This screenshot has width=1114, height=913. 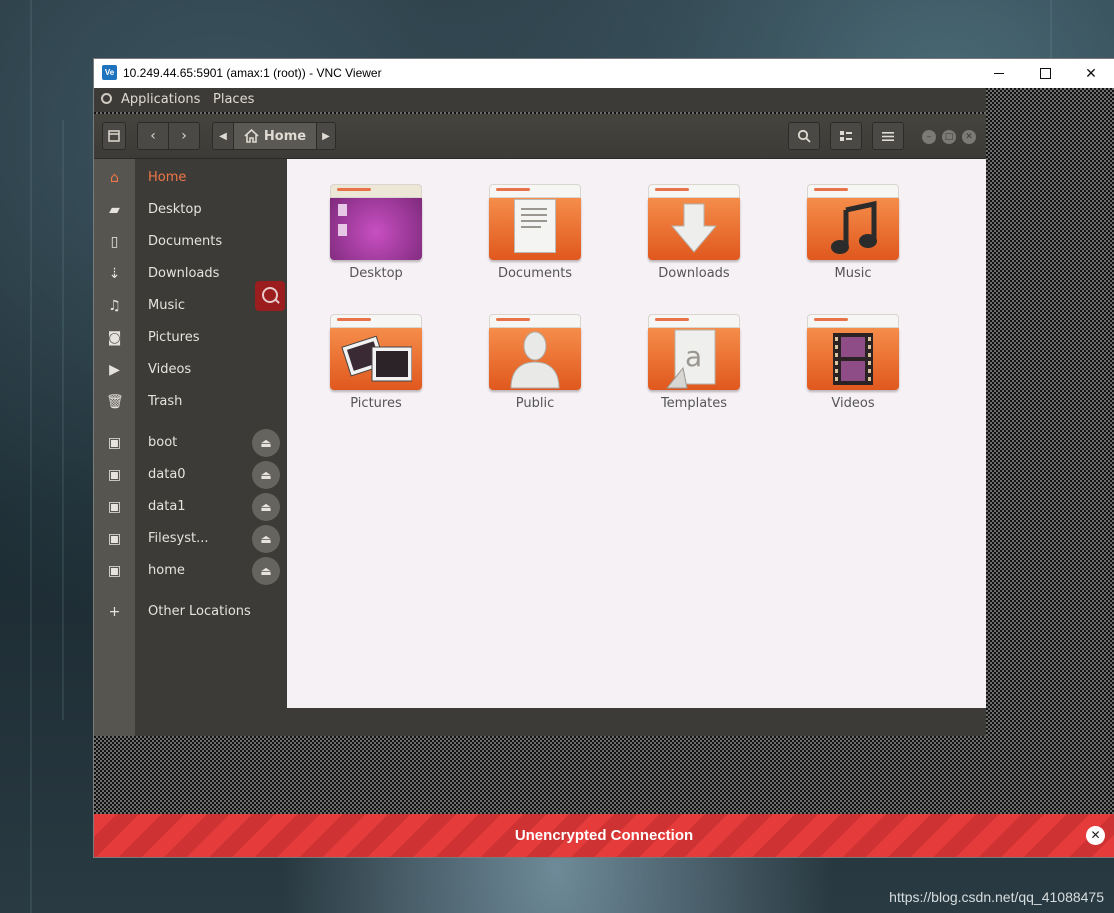 I want to click on download-icon: ⇣, so click(x=114, y=274).